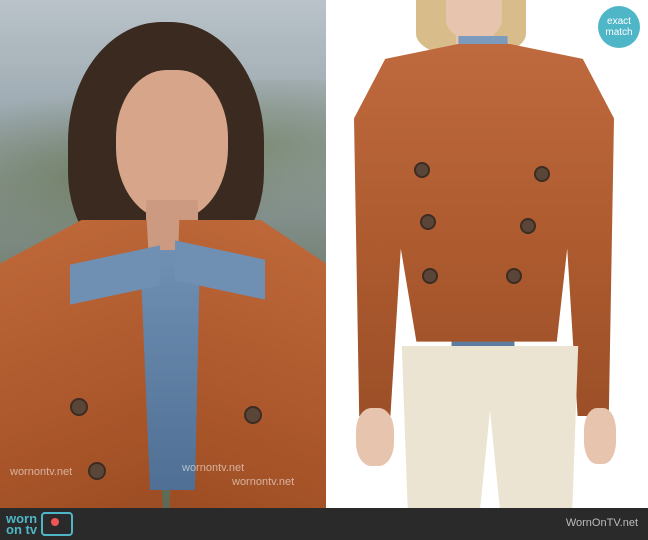 This screenshot has width=648, height=540. I want to click on exact-match-badge: exact match, so click(619, 27).